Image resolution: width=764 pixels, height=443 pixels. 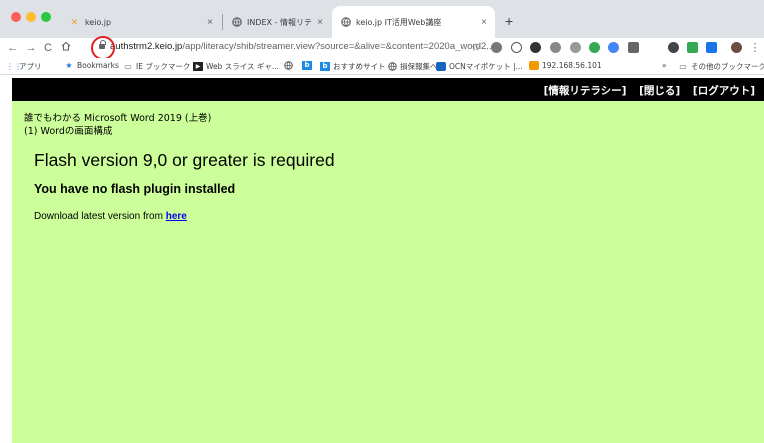 What do you see at coordinates (419, 66) in the screenshot?
I see `bookmark-label: 損保報集へ` at bounding box center [419, 66].